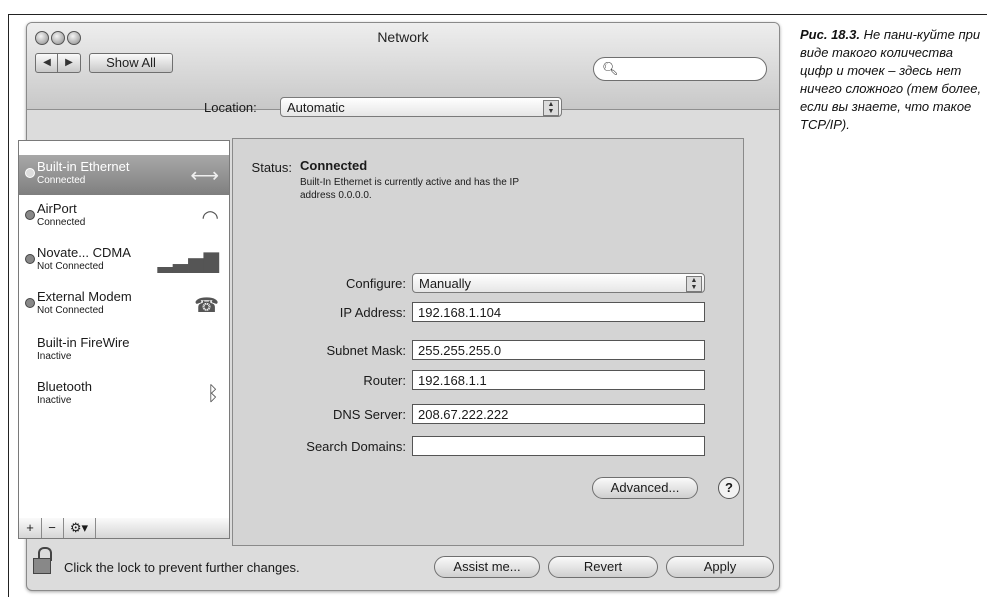 This screenshot has height=597, width=987. I want to click on location-label: Location:, so click(230, 107).